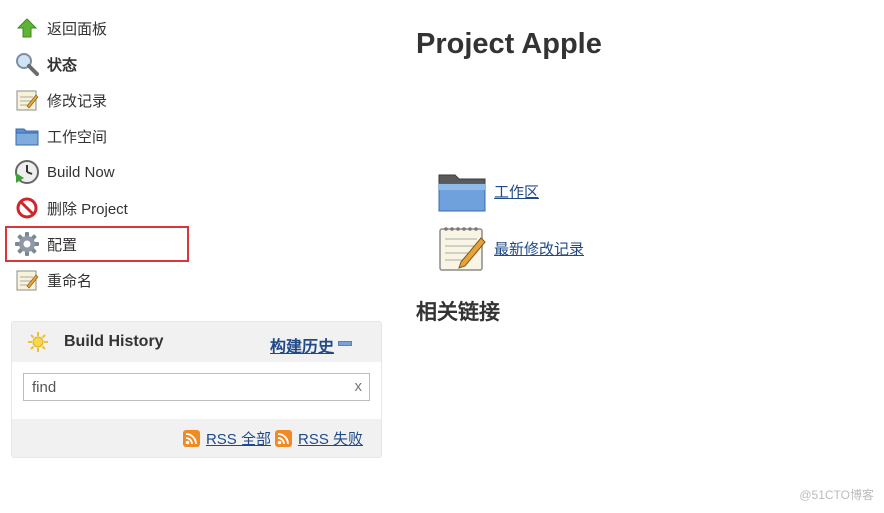 This screenshot has width=884, height=513. Describe the element at coordinates (345, 343) in the screenshot. I see `collapse-icon` at that location.